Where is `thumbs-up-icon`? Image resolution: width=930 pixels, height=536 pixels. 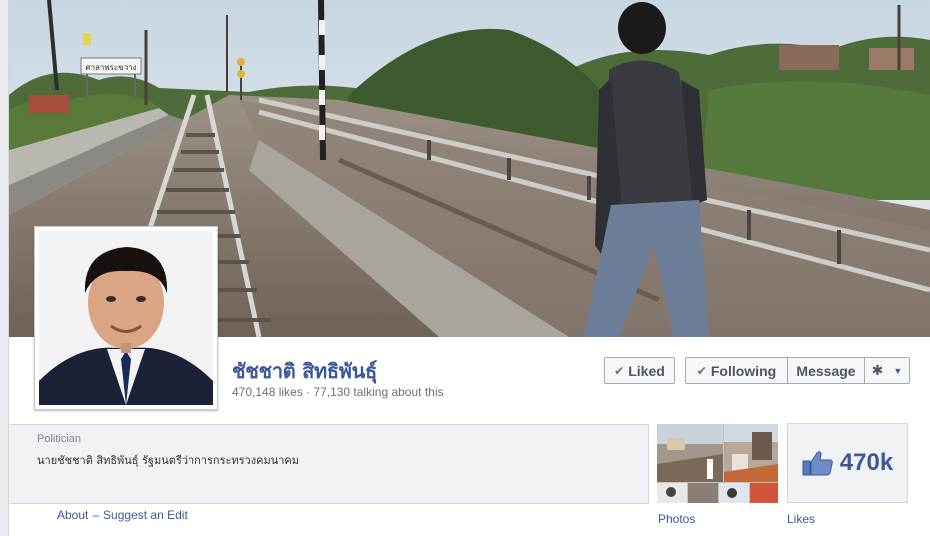 thumbs-up-icon is located at coordinates (817, 463).